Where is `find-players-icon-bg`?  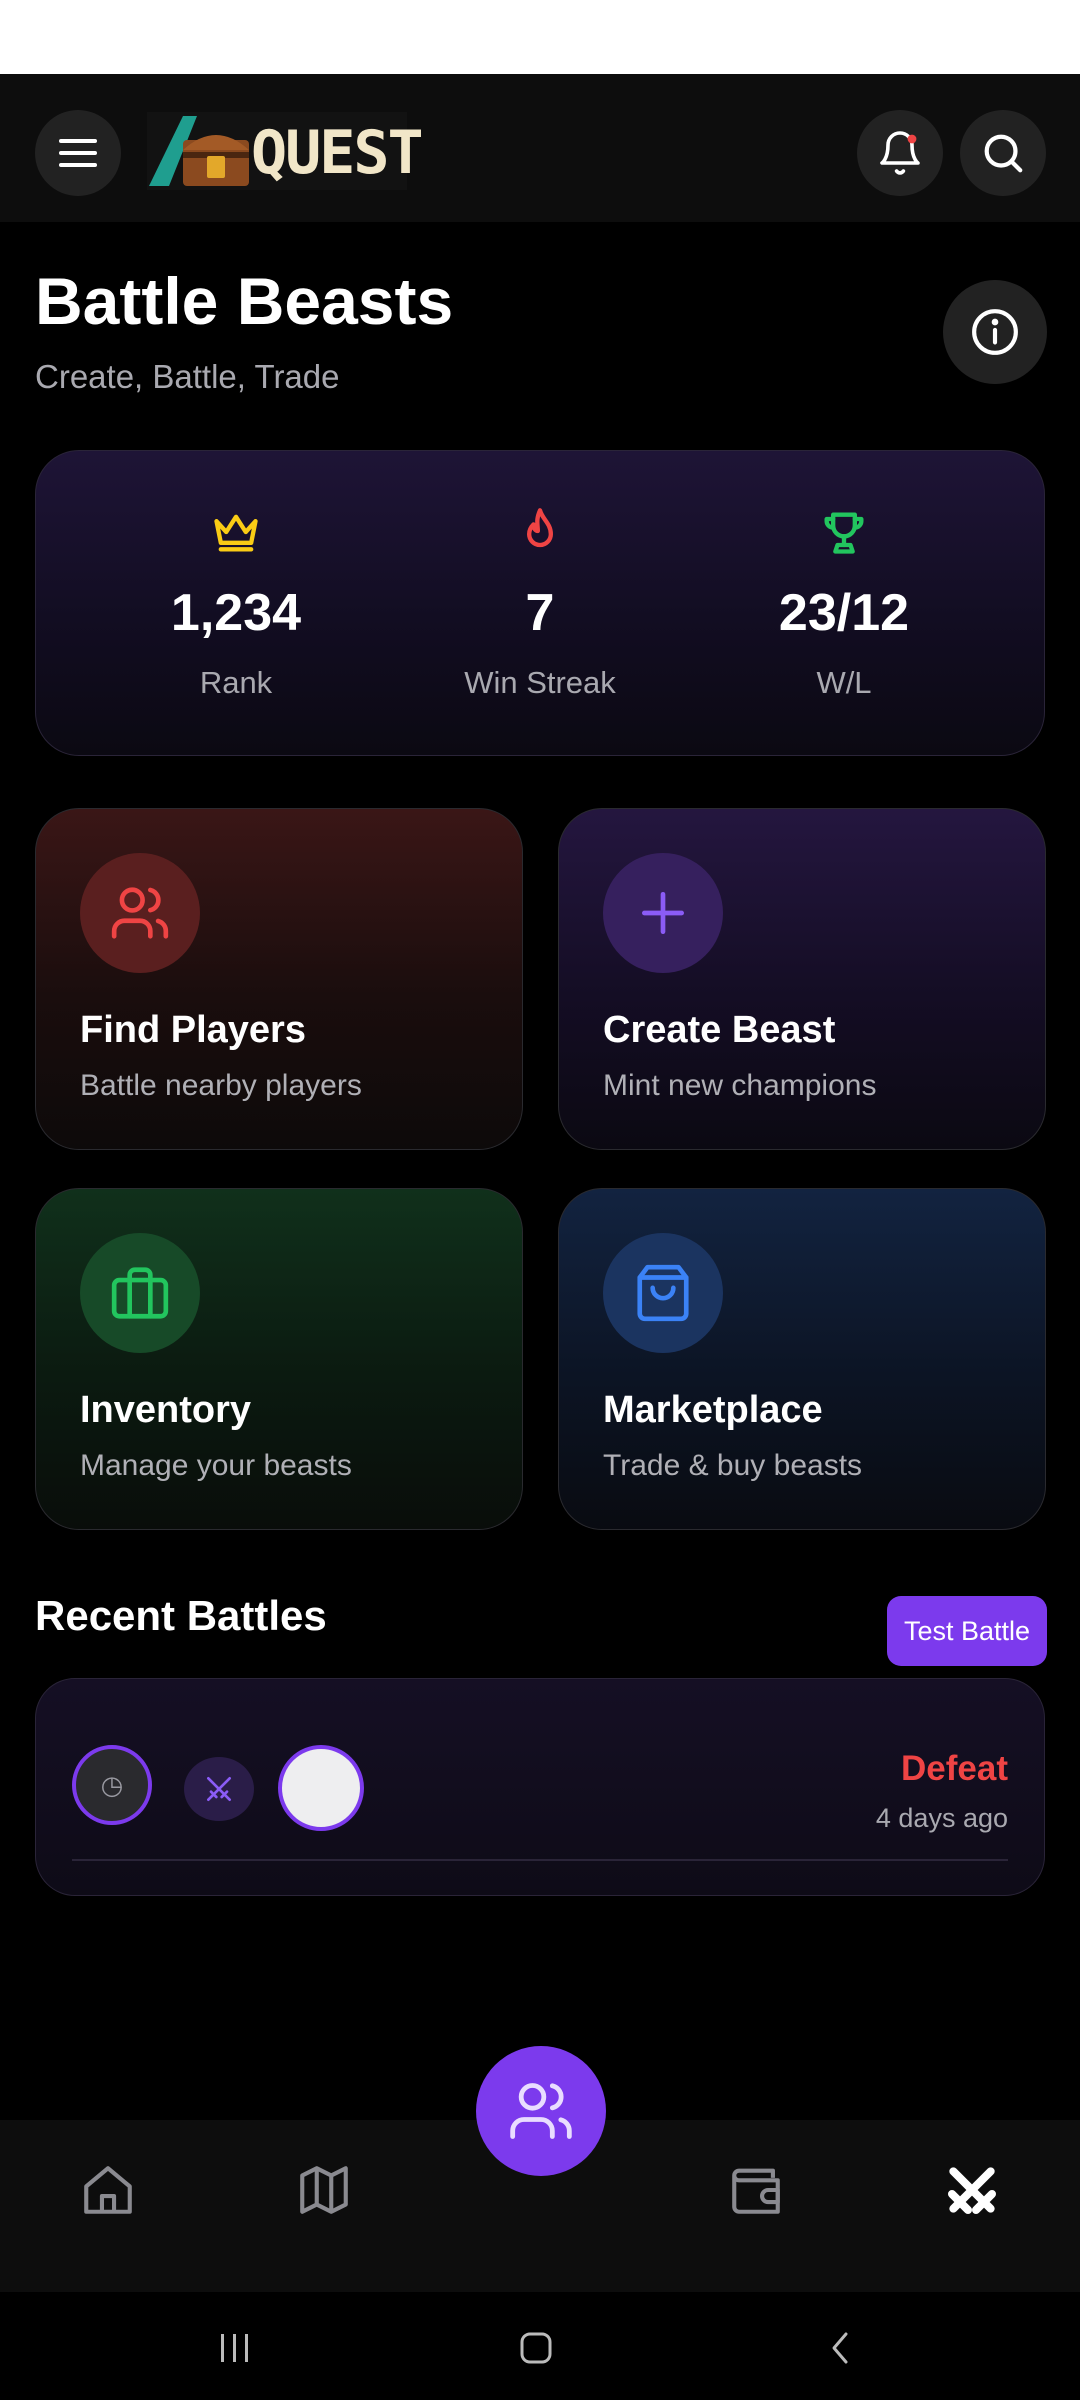
find-players-icon-bg is located at coordinates (140, 913).